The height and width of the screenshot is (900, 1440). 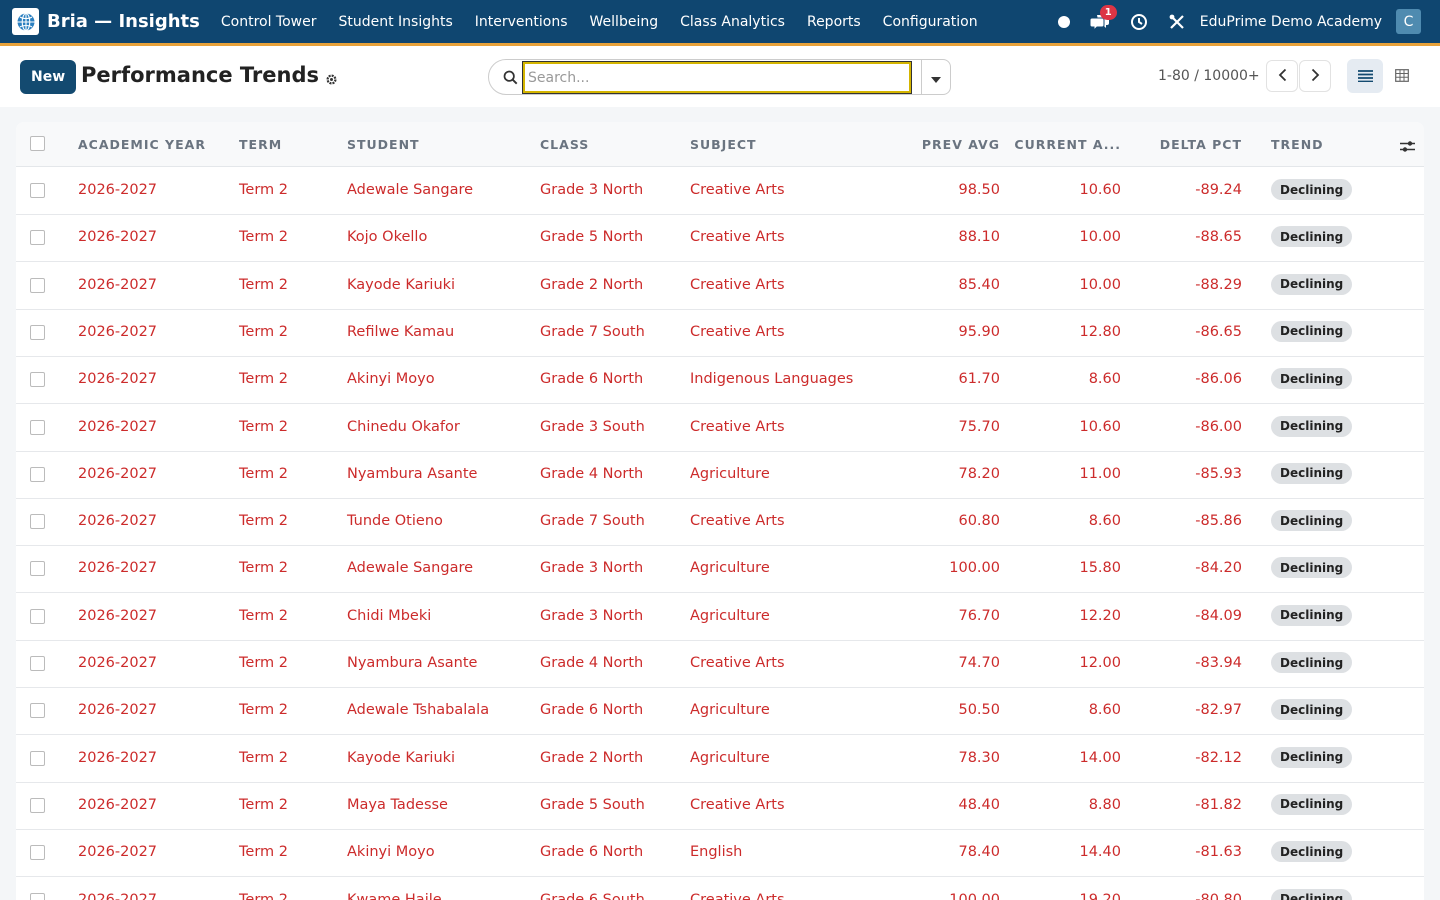 What do you see at coordinates (730, 615) in the screenshot?
I see `cell-subject: Agriculture` at bounding box center [730, 615].